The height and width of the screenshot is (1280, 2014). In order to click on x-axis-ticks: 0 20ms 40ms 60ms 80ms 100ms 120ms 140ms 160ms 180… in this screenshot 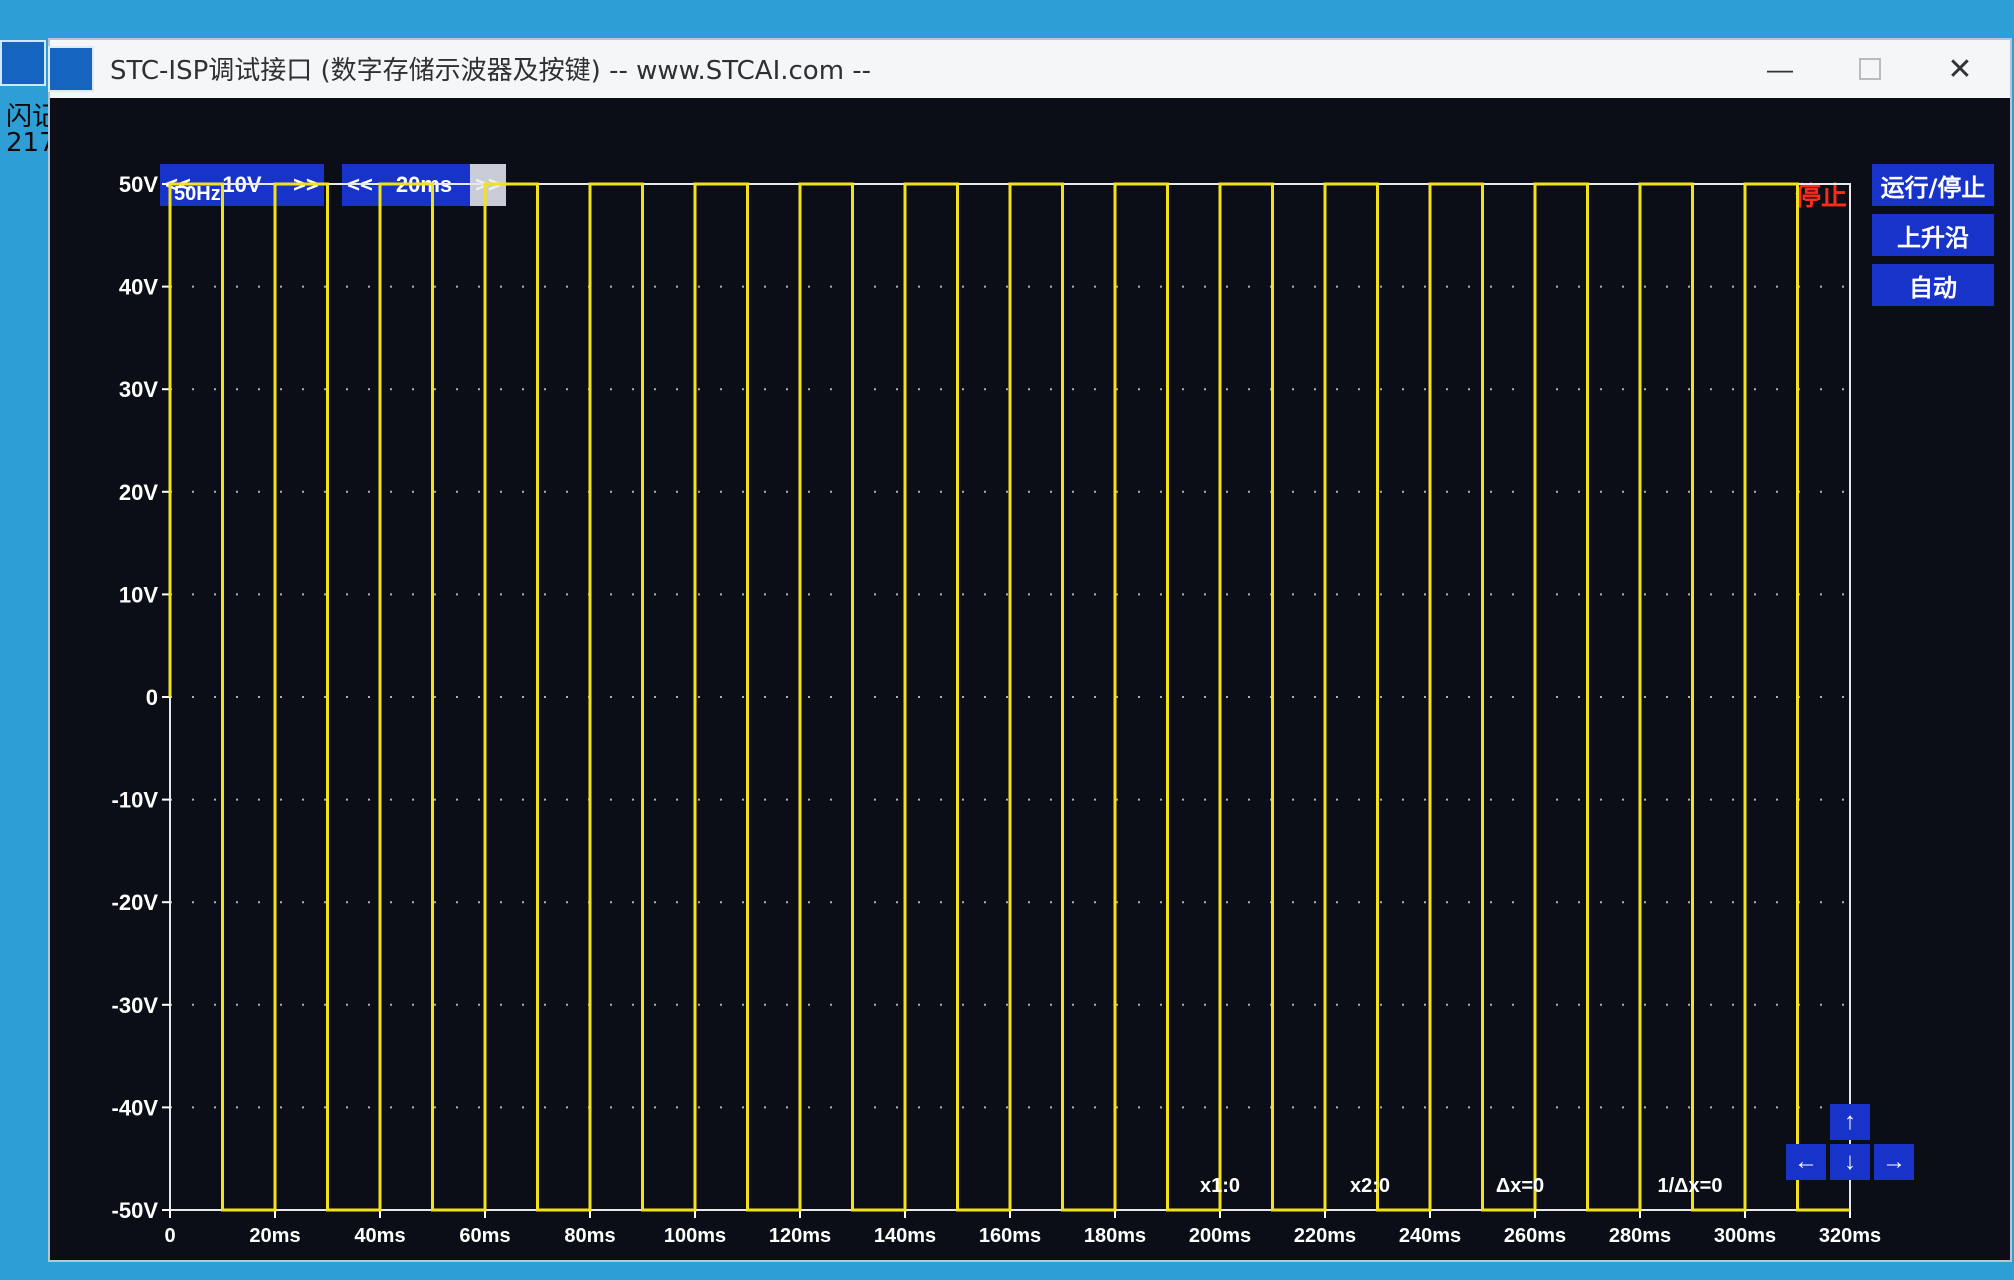, I will do `click(1022, 1228)`.